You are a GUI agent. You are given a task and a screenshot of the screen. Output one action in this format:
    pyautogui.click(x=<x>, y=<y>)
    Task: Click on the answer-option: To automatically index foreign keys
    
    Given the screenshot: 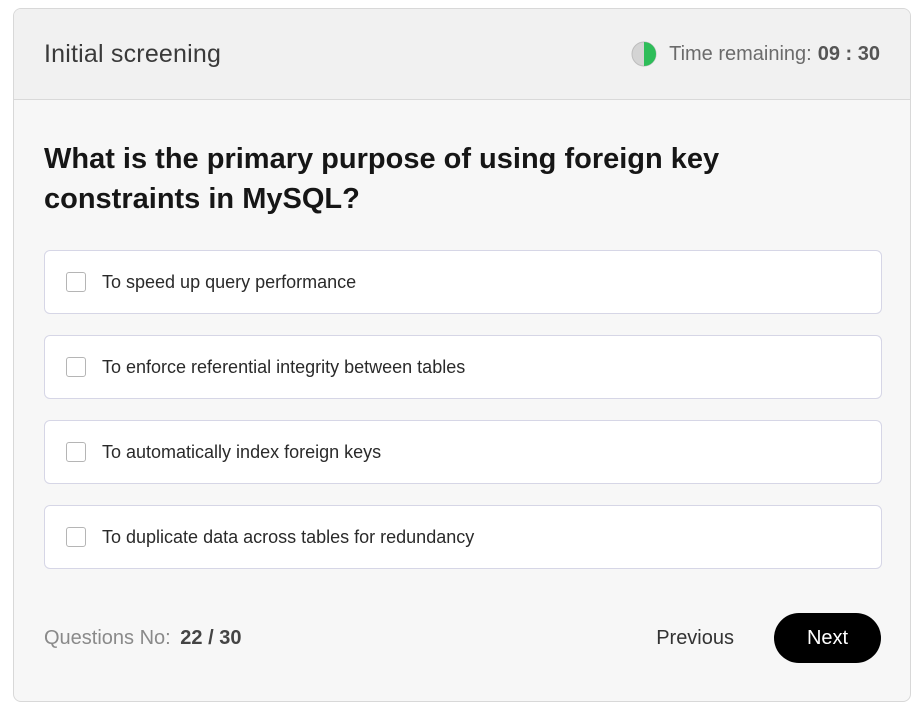 What is the action you would take?
    pyautogui.click(x=463, y=452)
    